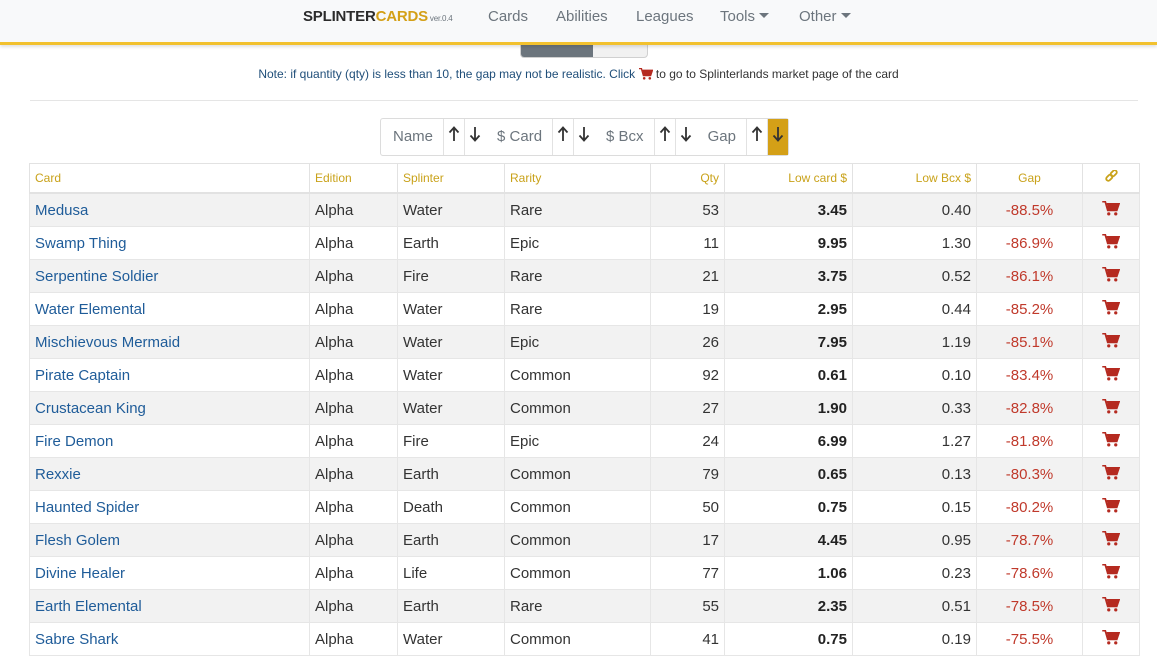 This screenshot has height=657, width=1157. Describe the element at coordinates (582, 16) in the screenshot. I see `nav-abilities: Abilities` at that location.